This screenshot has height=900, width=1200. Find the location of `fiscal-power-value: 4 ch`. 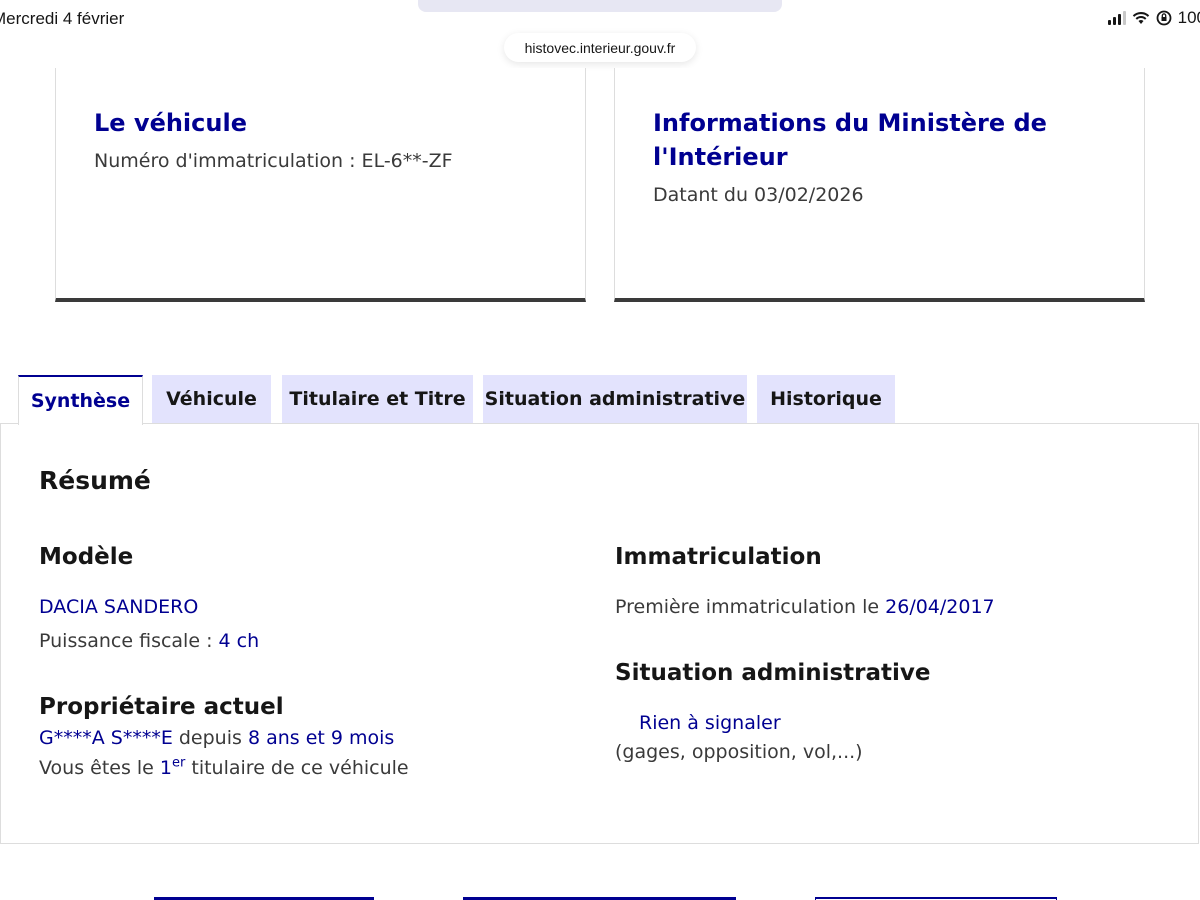

fiscal-power-value: 4 ch is located at coordinates (239, 641).